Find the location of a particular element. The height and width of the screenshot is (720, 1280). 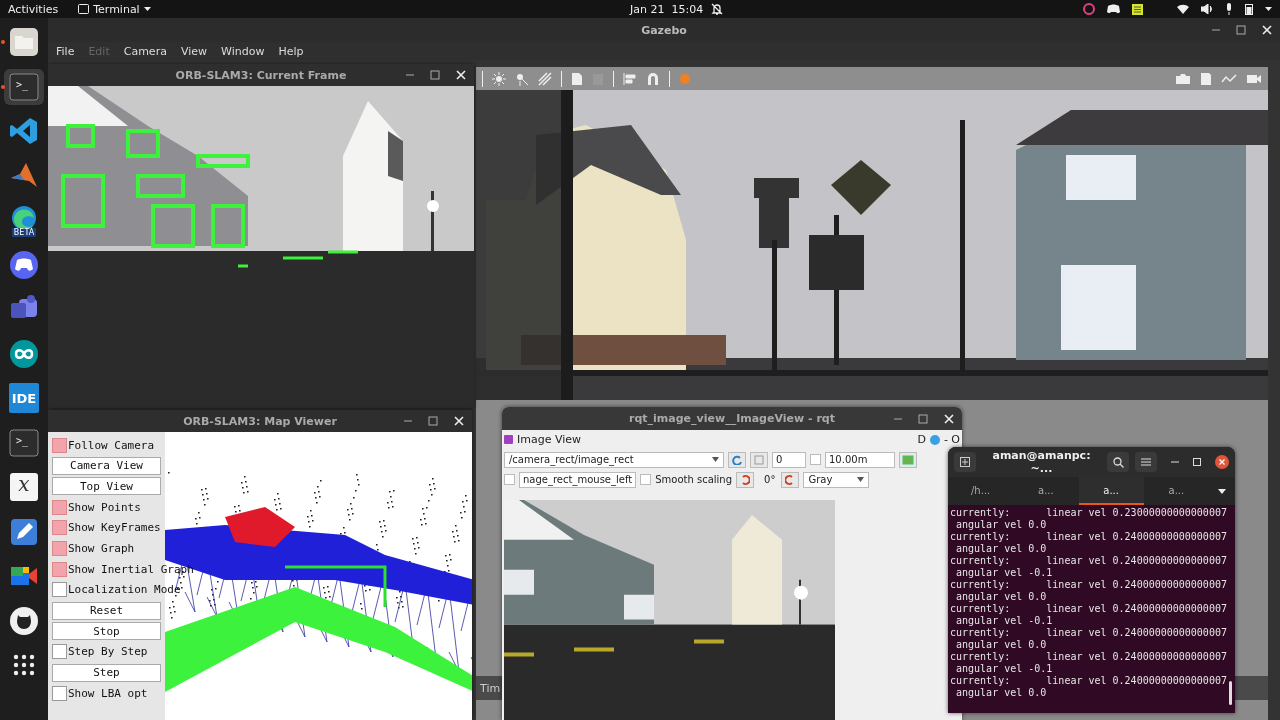

time-label: Tim is located at coordinates (490, 688).